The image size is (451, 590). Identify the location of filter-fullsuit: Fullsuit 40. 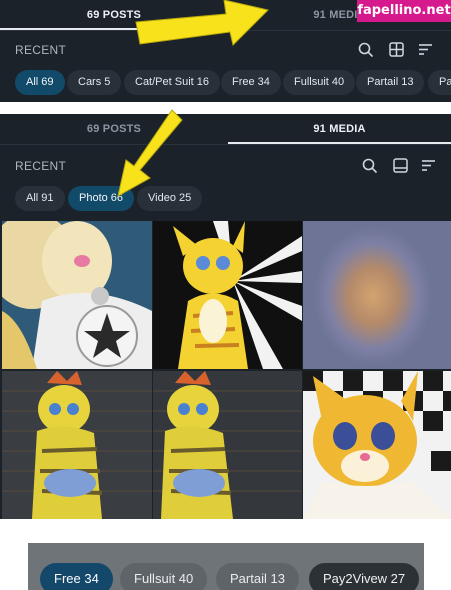
(319, 82).